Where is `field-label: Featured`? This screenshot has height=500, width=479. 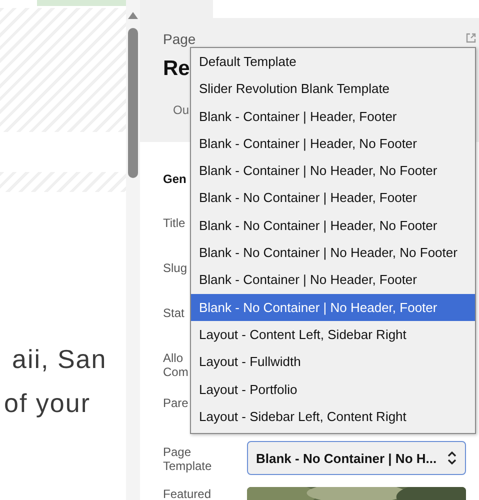 field-label: Featured is located at coordinates (187, 493).